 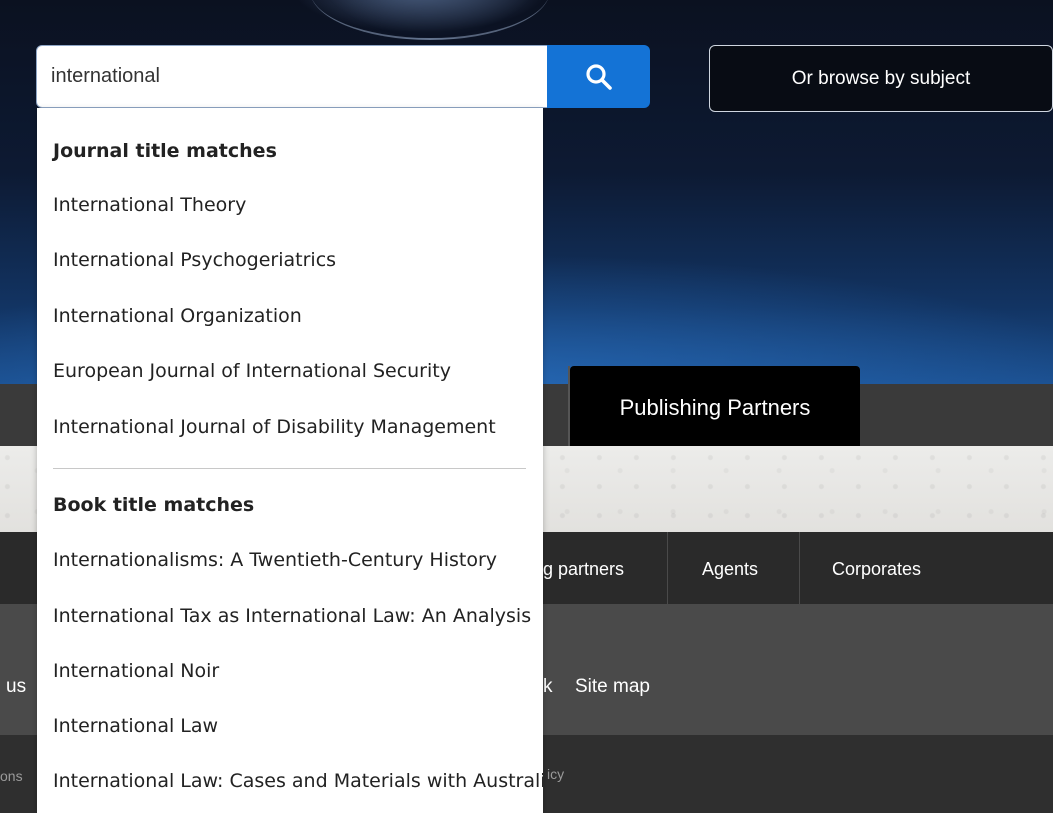 I want to click on footer-legal-link: ons, so click(x=11, y=776).